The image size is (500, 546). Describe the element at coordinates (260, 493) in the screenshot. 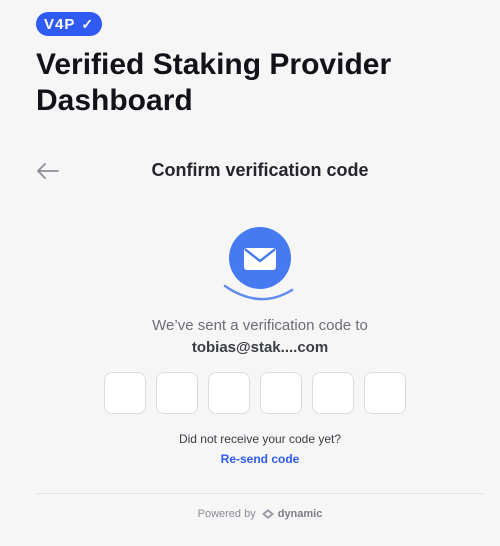

I see `divider` at that location.